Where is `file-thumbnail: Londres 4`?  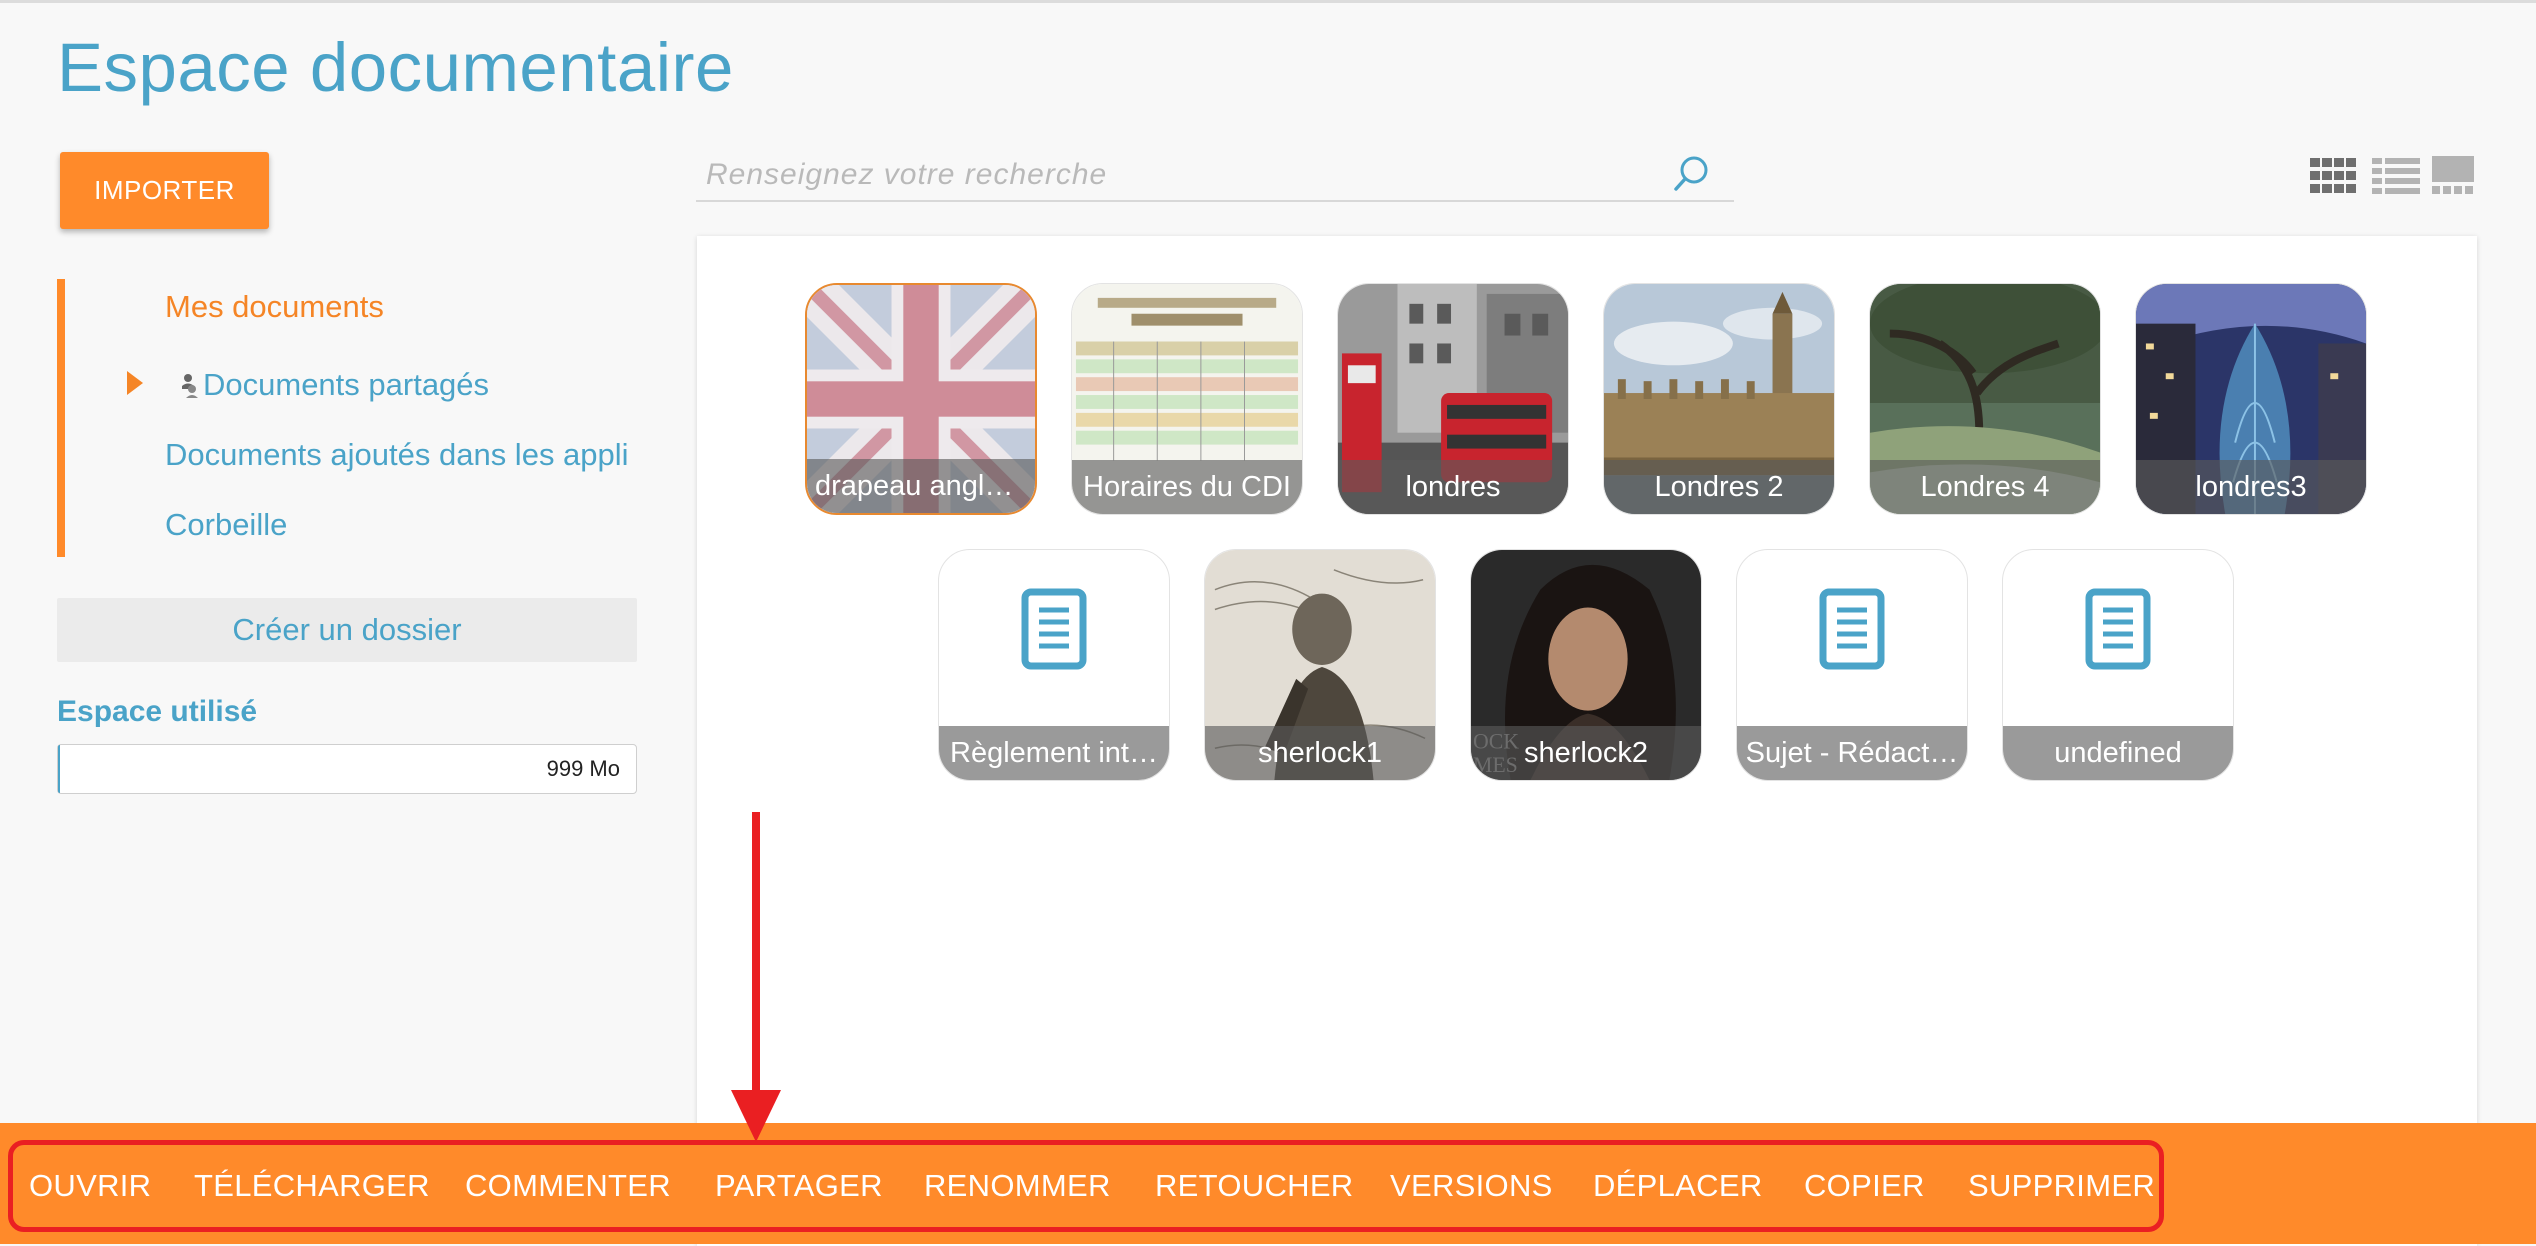
file-thumbnail: Londres 4 is located at coordinates (1985, 399).